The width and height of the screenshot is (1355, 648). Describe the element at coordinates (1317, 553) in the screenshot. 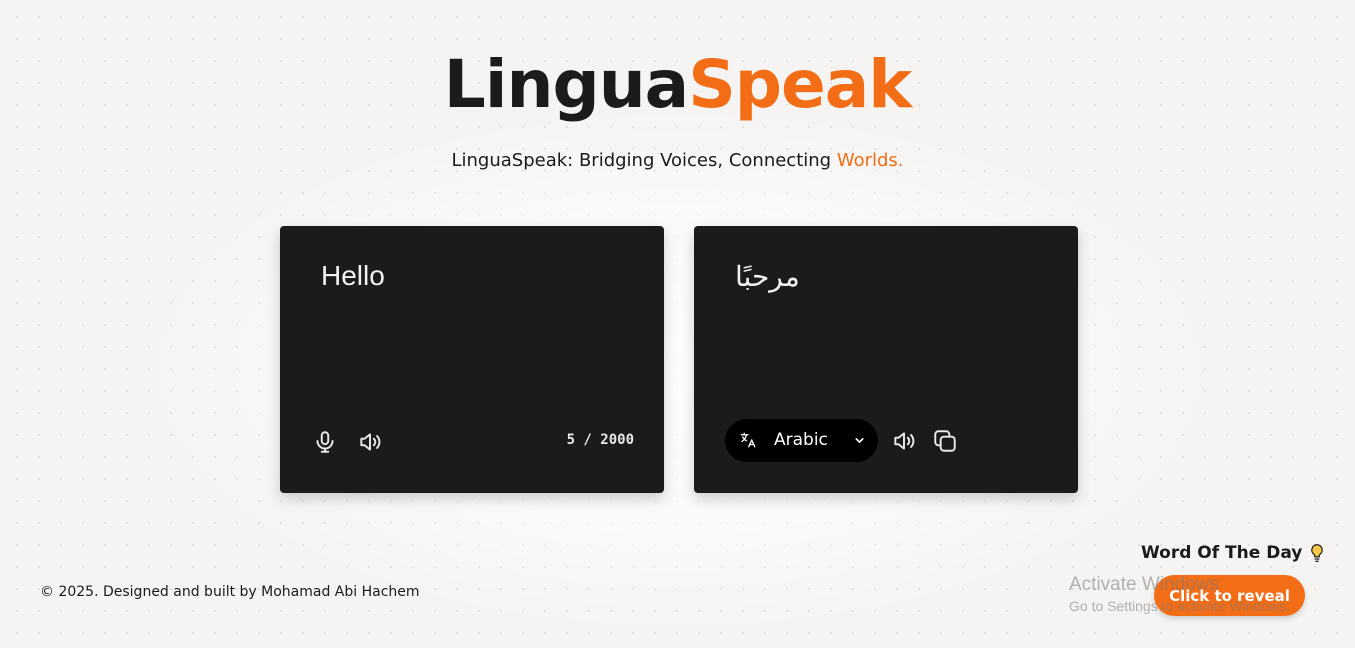

I see `lightbulb-icon` at that location.